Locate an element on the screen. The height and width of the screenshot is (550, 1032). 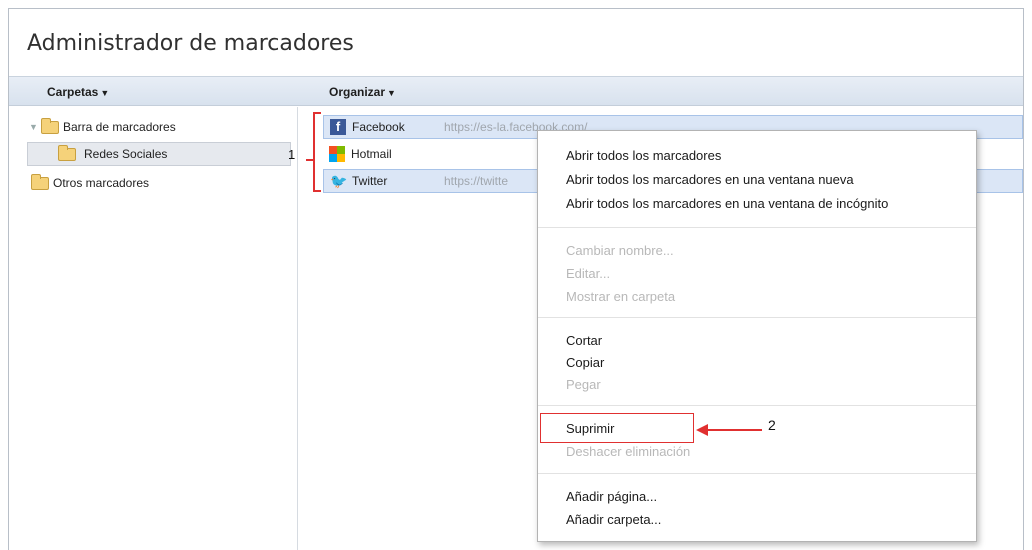
menu-item-copy: Copiar is located at coordinates (585, 362).